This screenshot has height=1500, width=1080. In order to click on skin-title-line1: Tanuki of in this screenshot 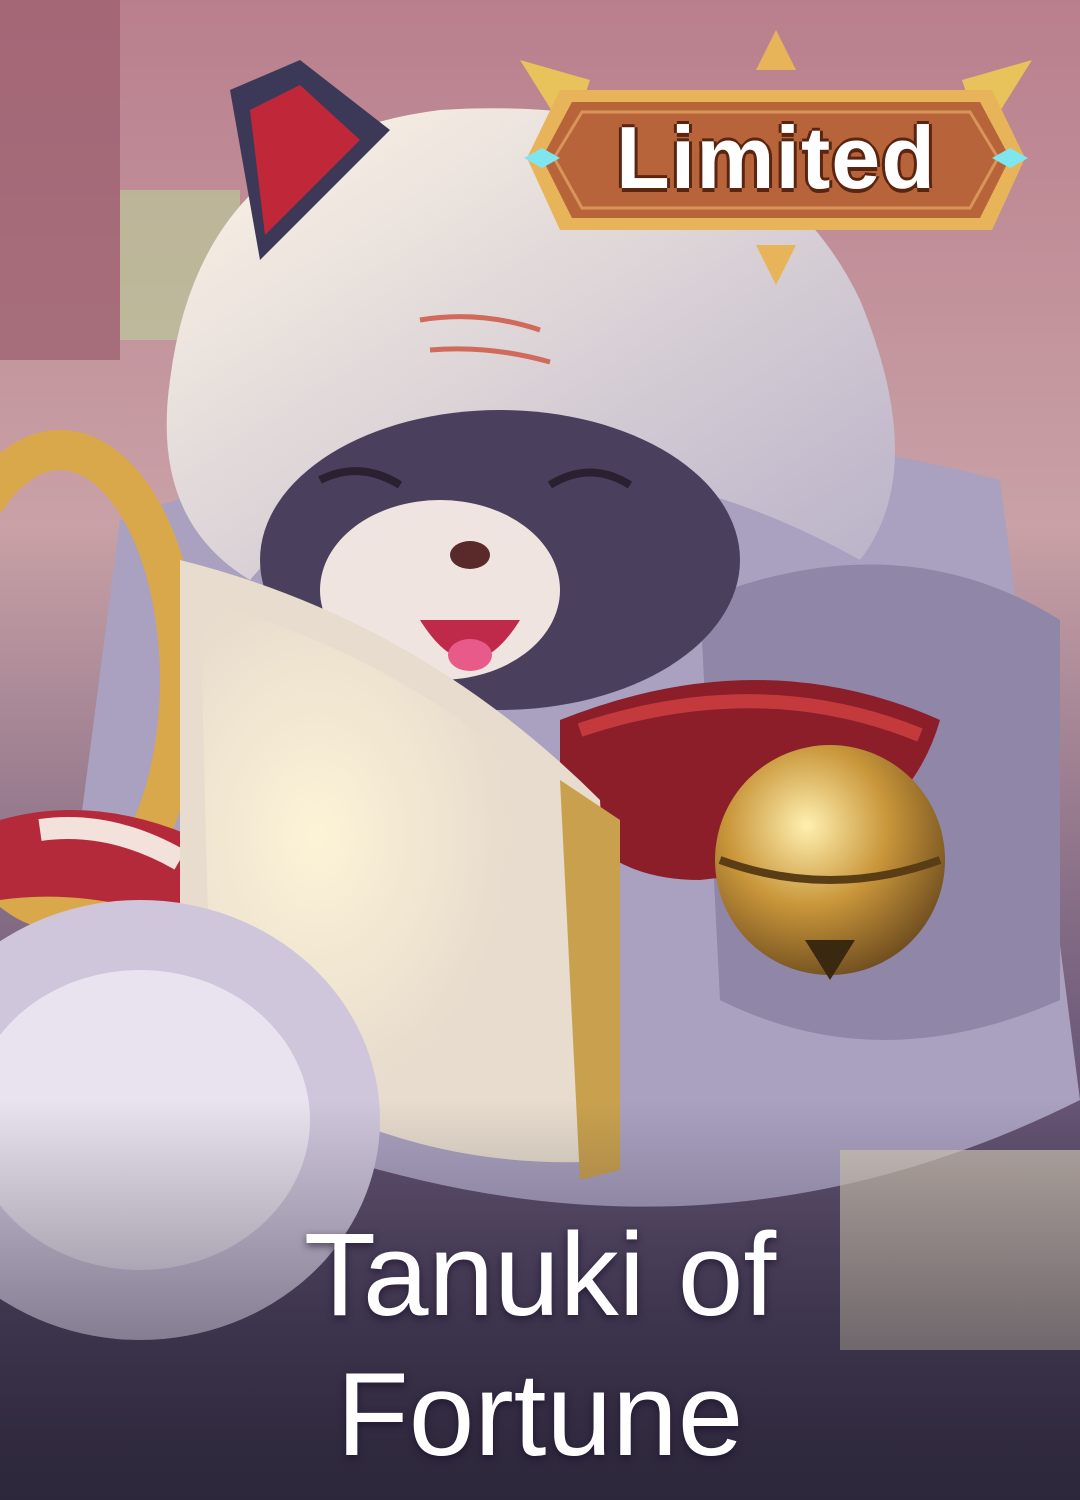, I will do `click(540, 1275)`.